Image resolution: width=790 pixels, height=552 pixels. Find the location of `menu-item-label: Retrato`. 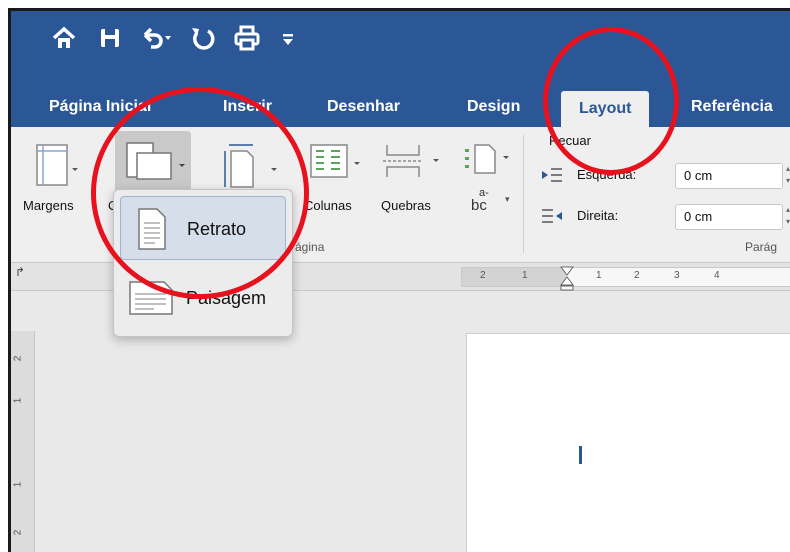

menu-item-label: Retrato is located at coordinates (217, 229).